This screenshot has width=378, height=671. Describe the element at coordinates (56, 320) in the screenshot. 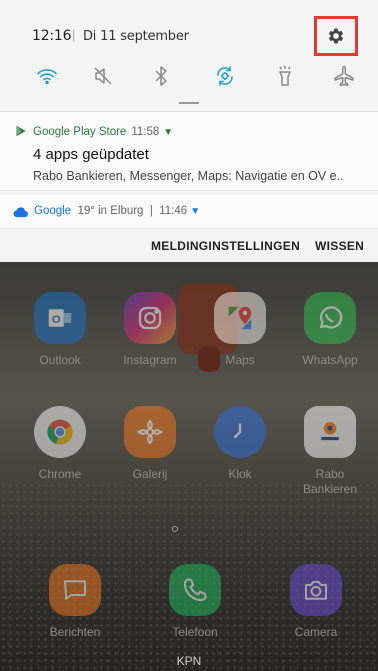

I see `svg-text: O` at that location.